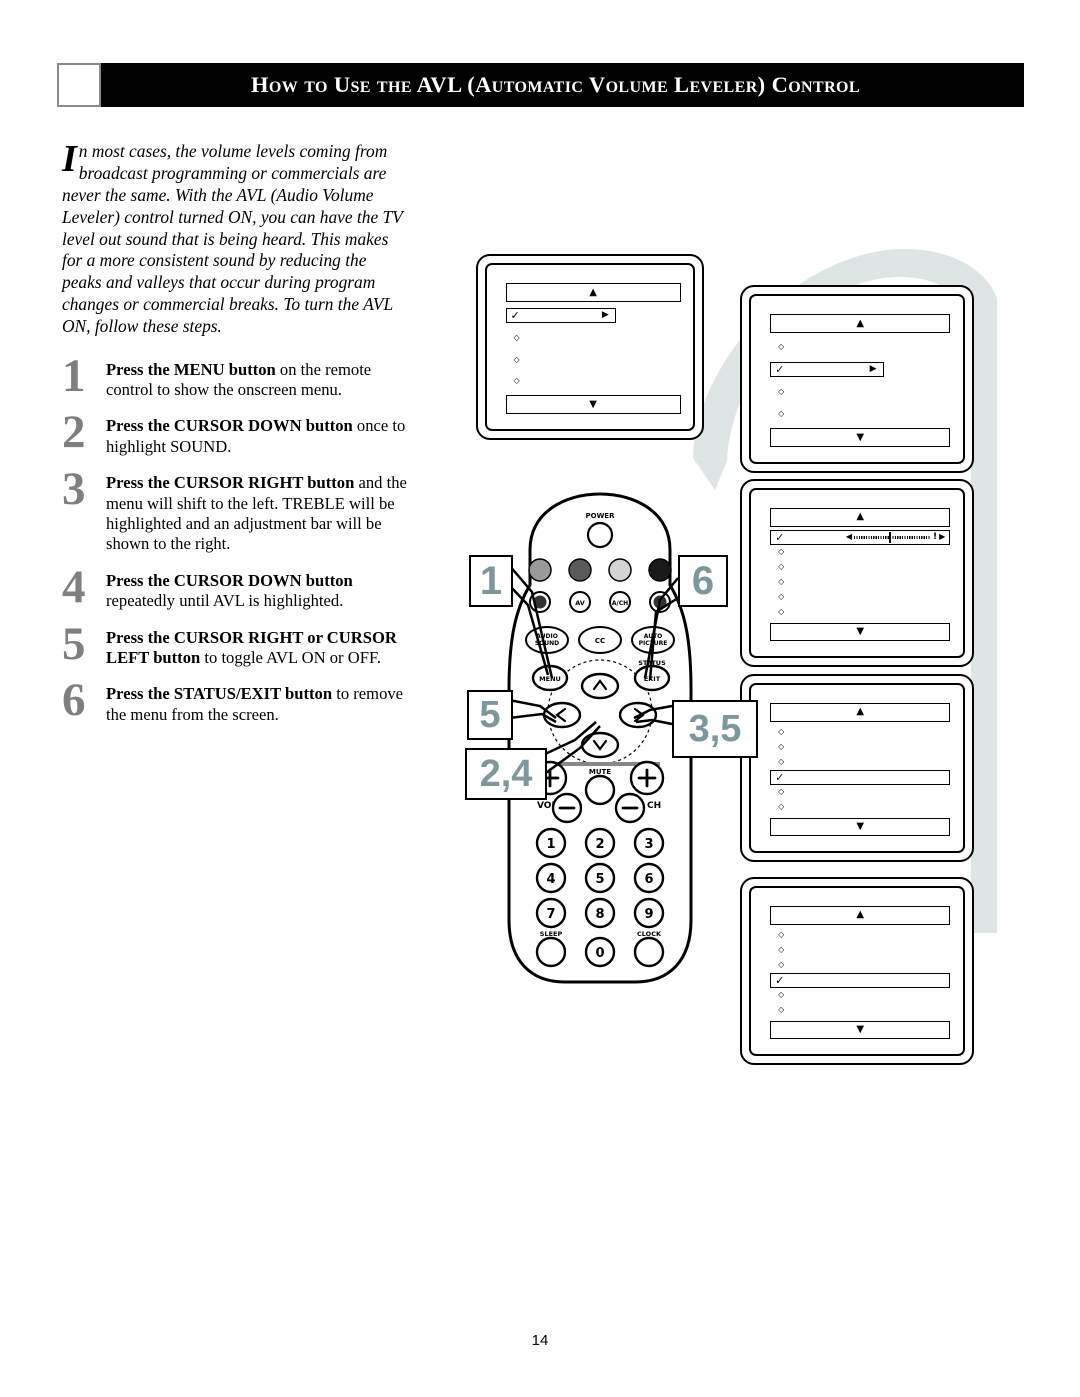  I want to click on step-number: 6, so click(74, 700).